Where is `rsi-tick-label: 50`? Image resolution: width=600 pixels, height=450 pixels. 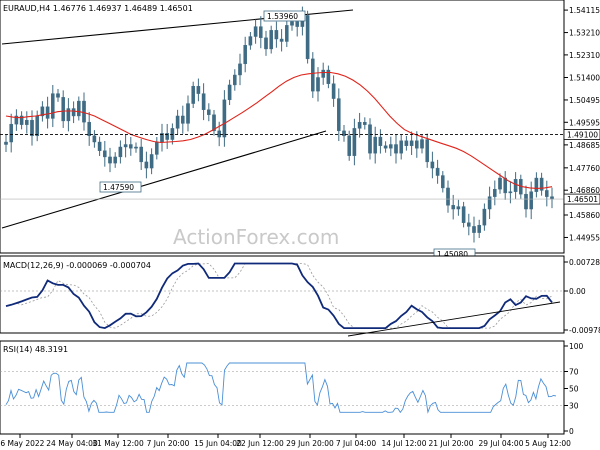
rsi-tick-label: 50 is located at coordinates (574, 389).